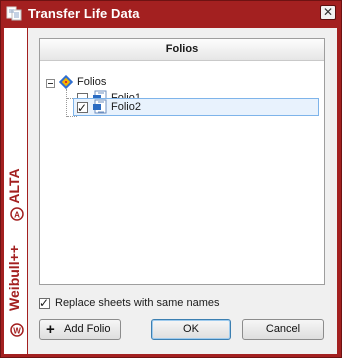 Image resolution: width=342 pixels, height=358 pixels. I want to click on folio-sheet-icon, so click(100, 106).